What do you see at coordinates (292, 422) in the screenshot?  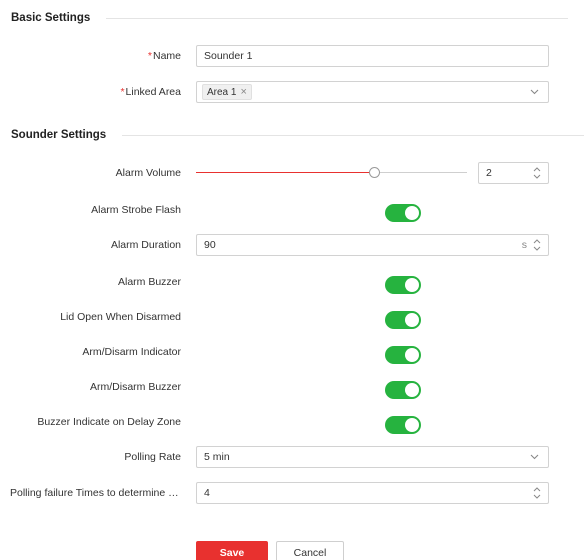 I see `buzzer-delay-zone-row: Buzzer Indicate on Delay Zone` at bounding box center [292, 422].